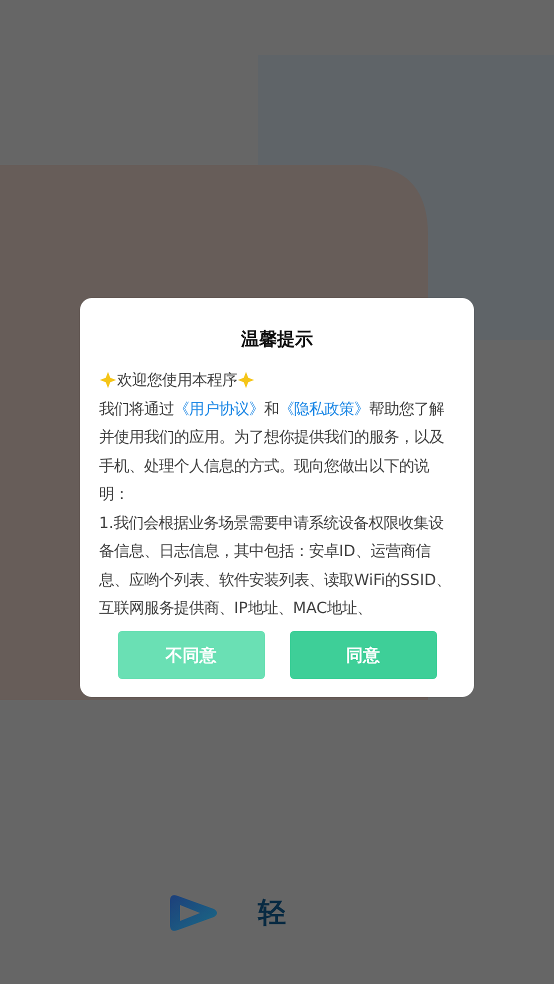  Describe the element at coordinates (363, 655) in the screenshot. I see `agree-button: 同意` at that location.